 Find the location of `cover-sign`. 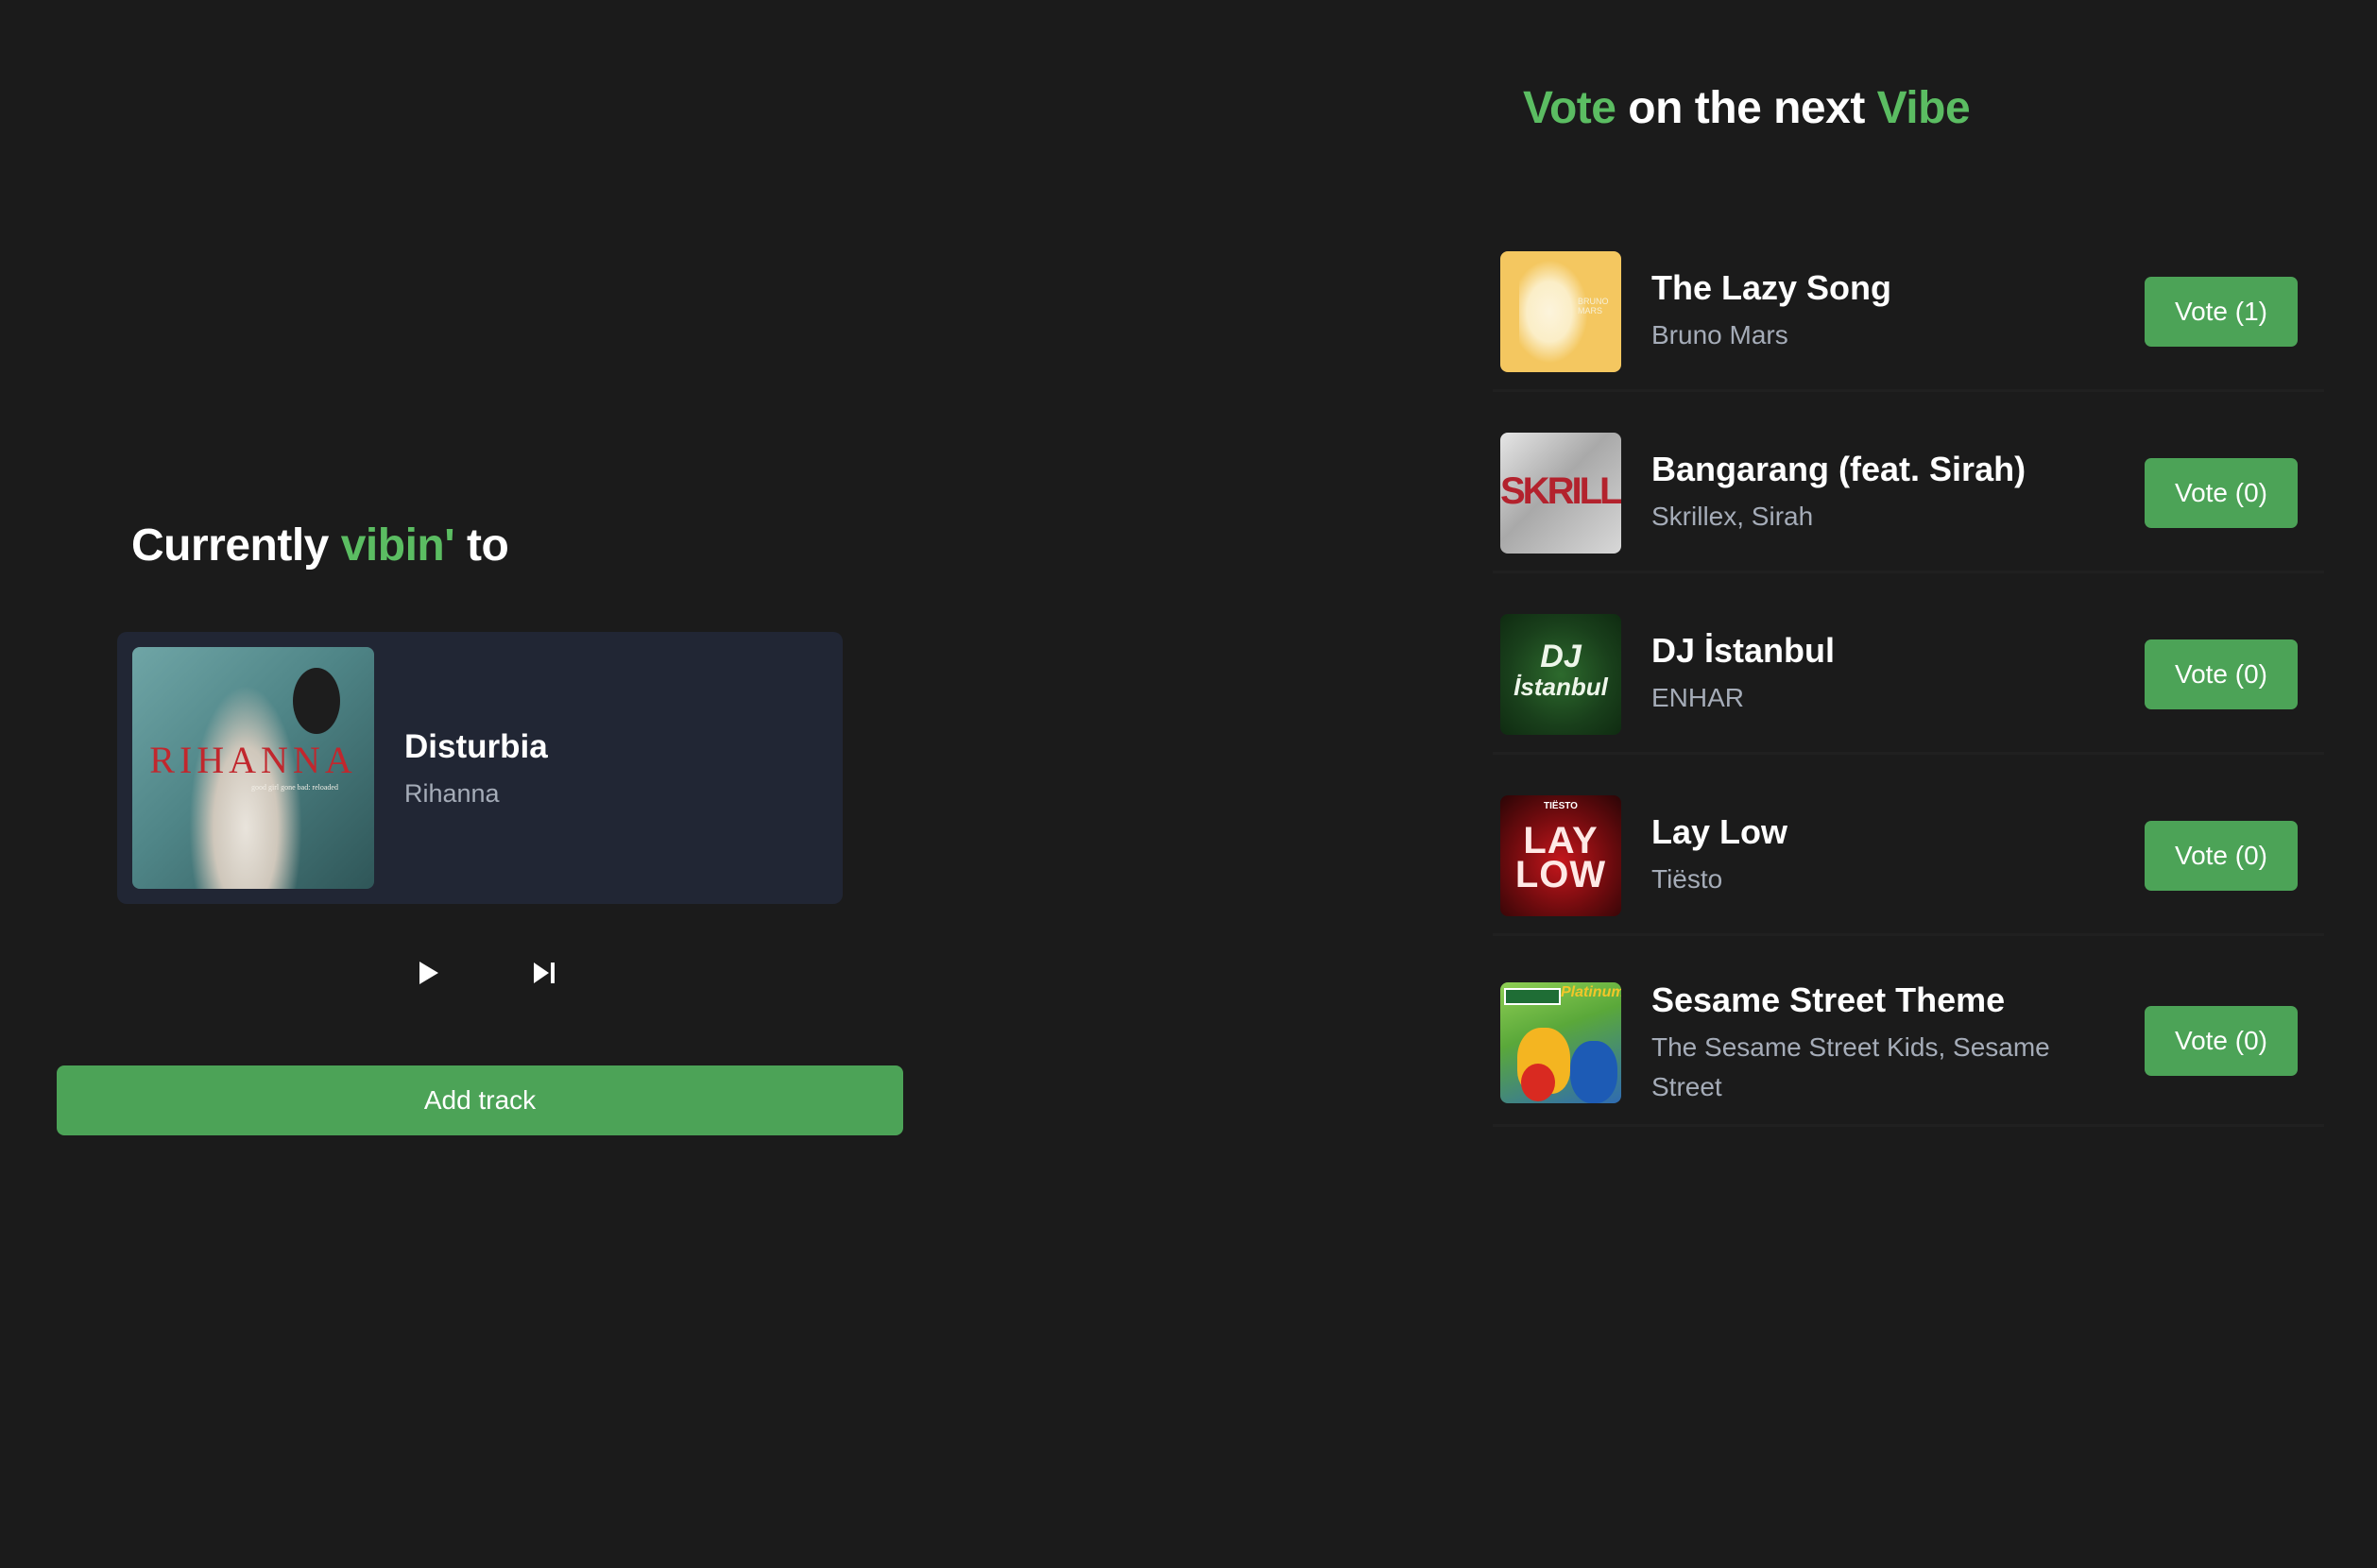

cover-sign is located at coordinates (1532, 996).